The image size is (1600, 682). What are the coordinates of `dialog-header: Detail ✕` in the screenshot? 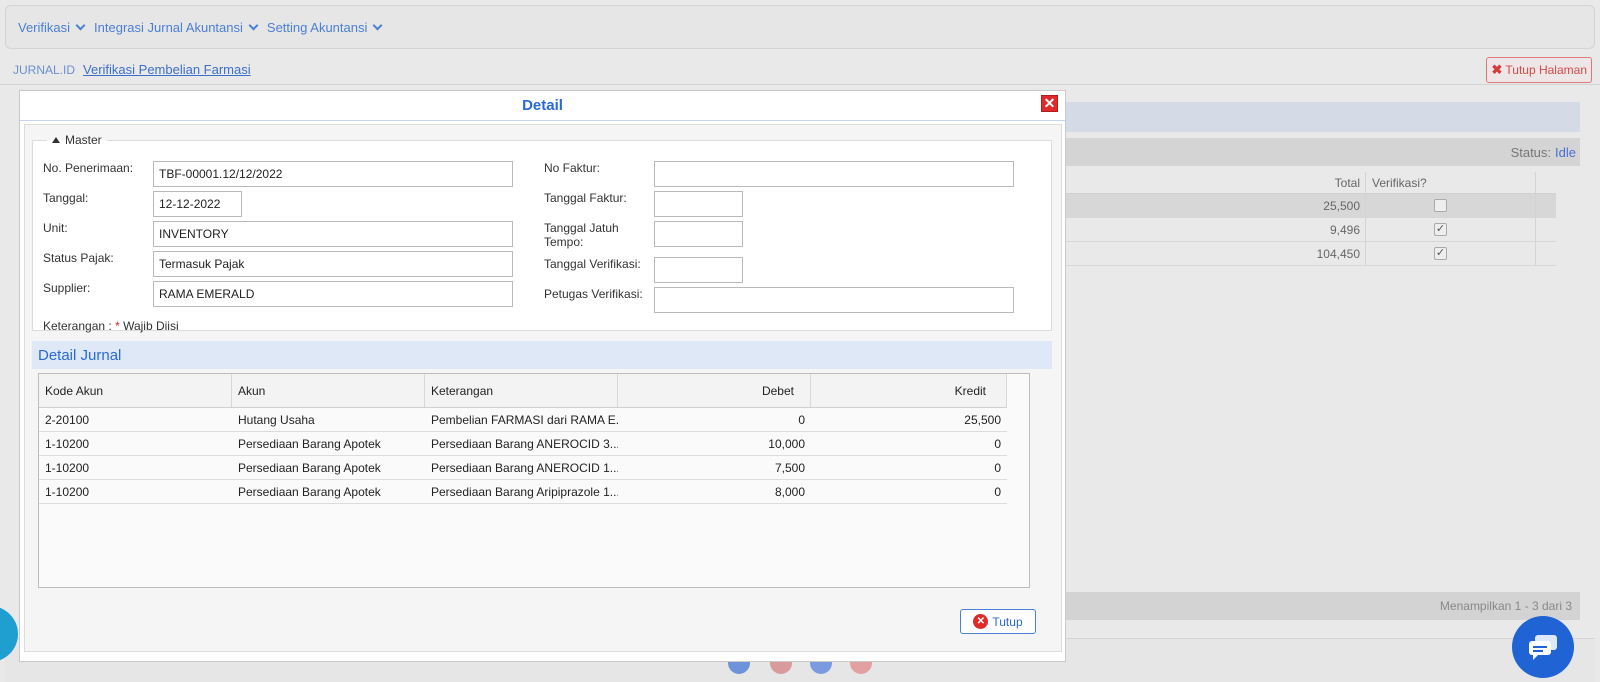 It's located at (542, 106).